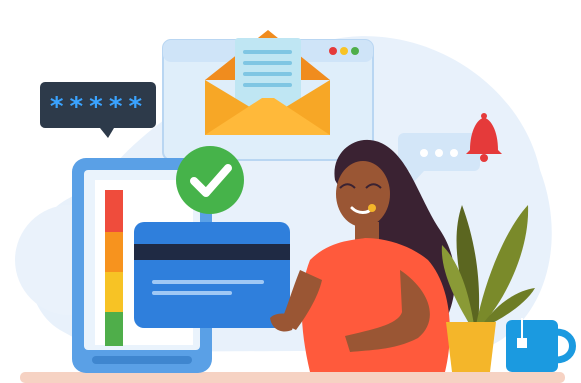 The width and height of the screenshot is (581, 383). Describe the element at coordinates (333, 51) in the screenshot. I see `window-dot-red` at that location.